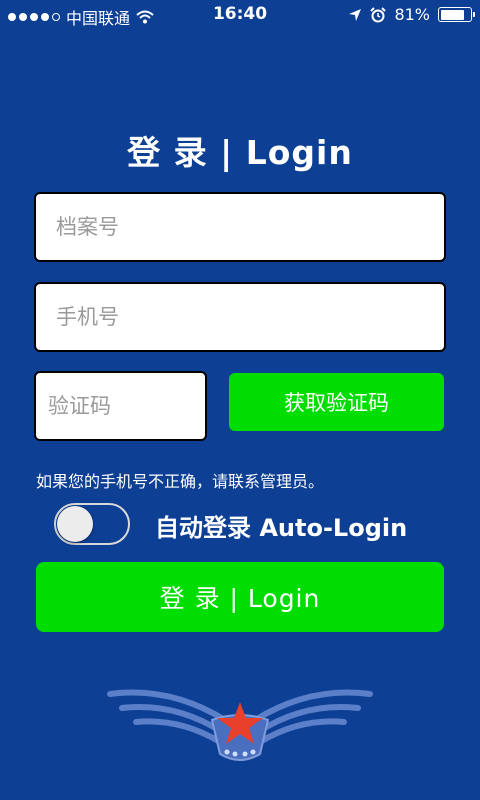 This screenshot has height=800, width=480. I want to click on verification-code-input, so click(126, 406).